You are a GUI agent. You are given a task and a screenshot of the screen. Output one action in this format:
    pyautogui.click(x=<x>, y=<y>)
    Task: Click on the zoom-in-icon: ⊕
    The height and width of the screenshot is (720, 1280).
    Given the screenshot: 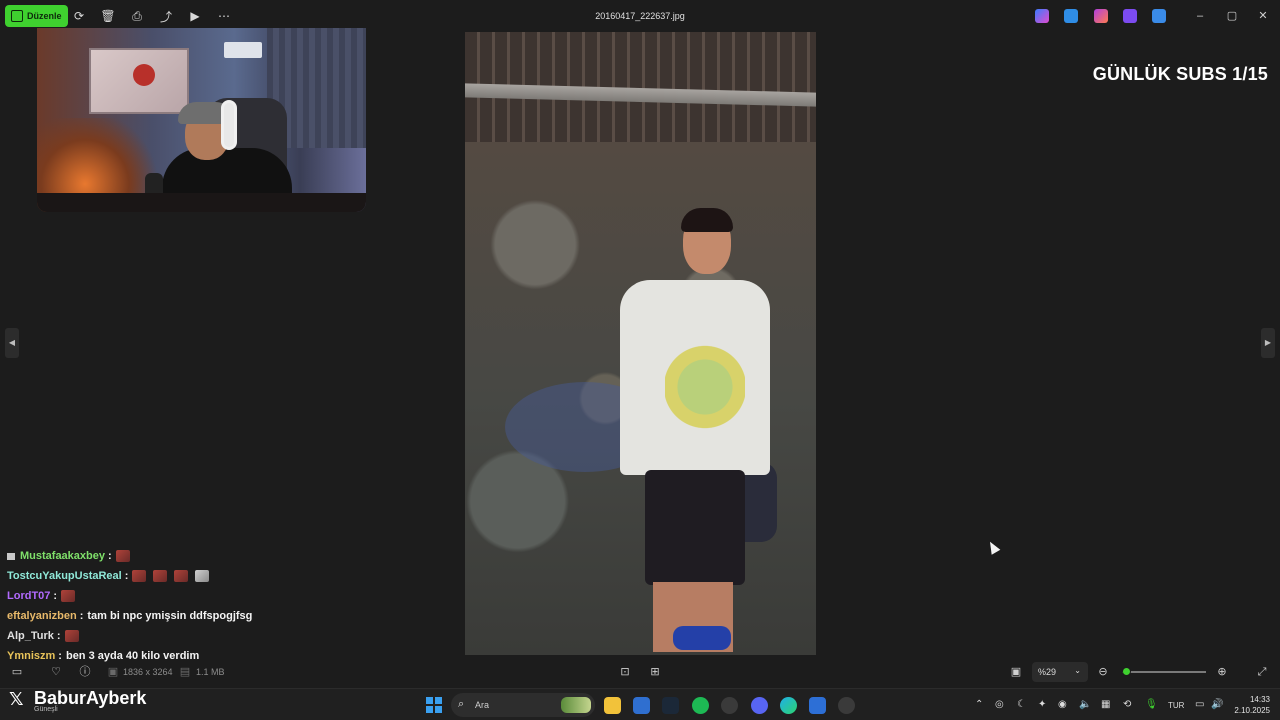 What is the action you would take?
    pyautogui.click(x=1222, y=672)
    